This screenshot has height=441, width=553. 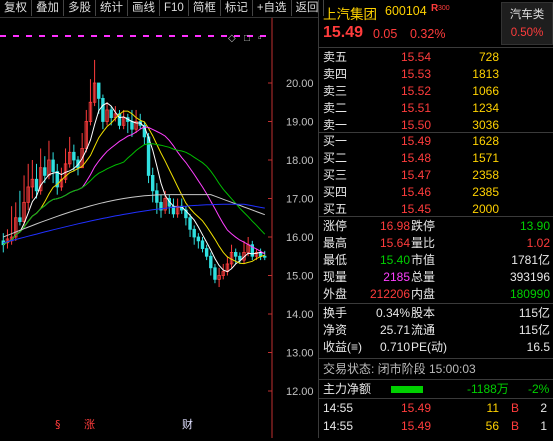 What do you see at coordinates (530, 260) in the screenshot?
I see `stat-value: 1781亿` at bounding box center [530, 260].